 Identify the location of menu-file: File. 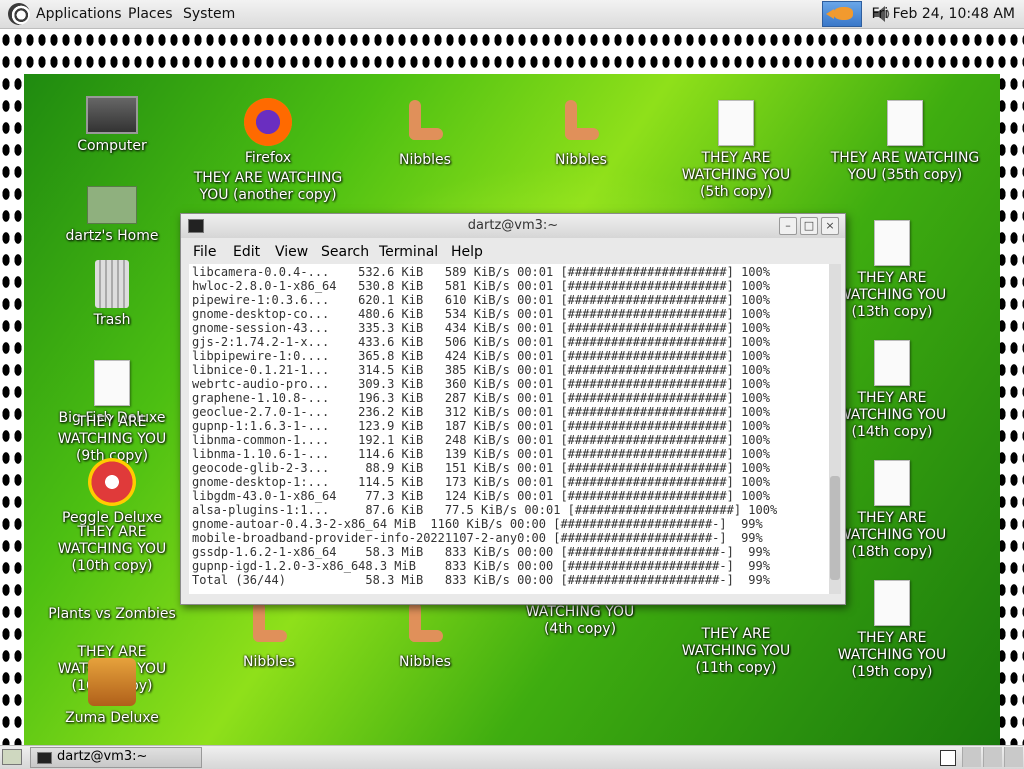
(204, 252).